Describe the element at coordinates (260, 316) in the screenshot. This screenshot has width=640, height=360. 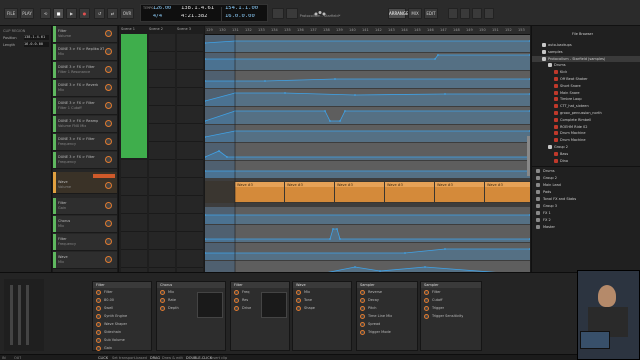
I see `device-card: Filter Freq Res Drive` at that location.